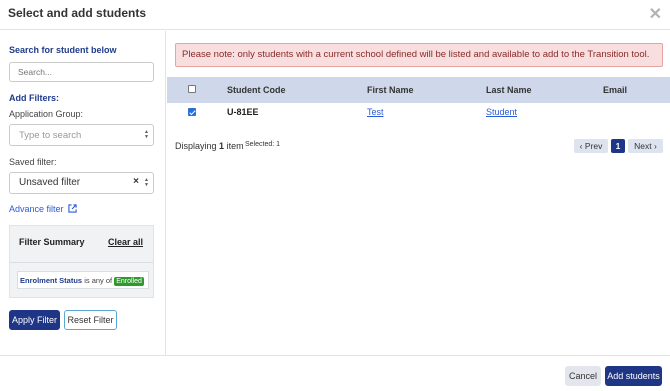 The height and width of the screenshot is (391, 670). I want to click on last-name-link: Student, so click(501, 112).